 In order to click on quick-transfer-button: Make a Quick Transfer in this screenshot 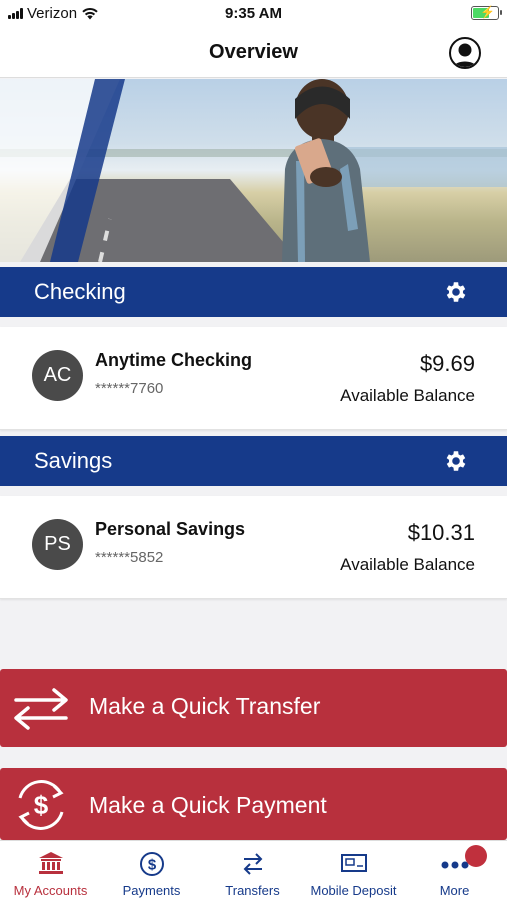, I will do `click(253, 708)`.